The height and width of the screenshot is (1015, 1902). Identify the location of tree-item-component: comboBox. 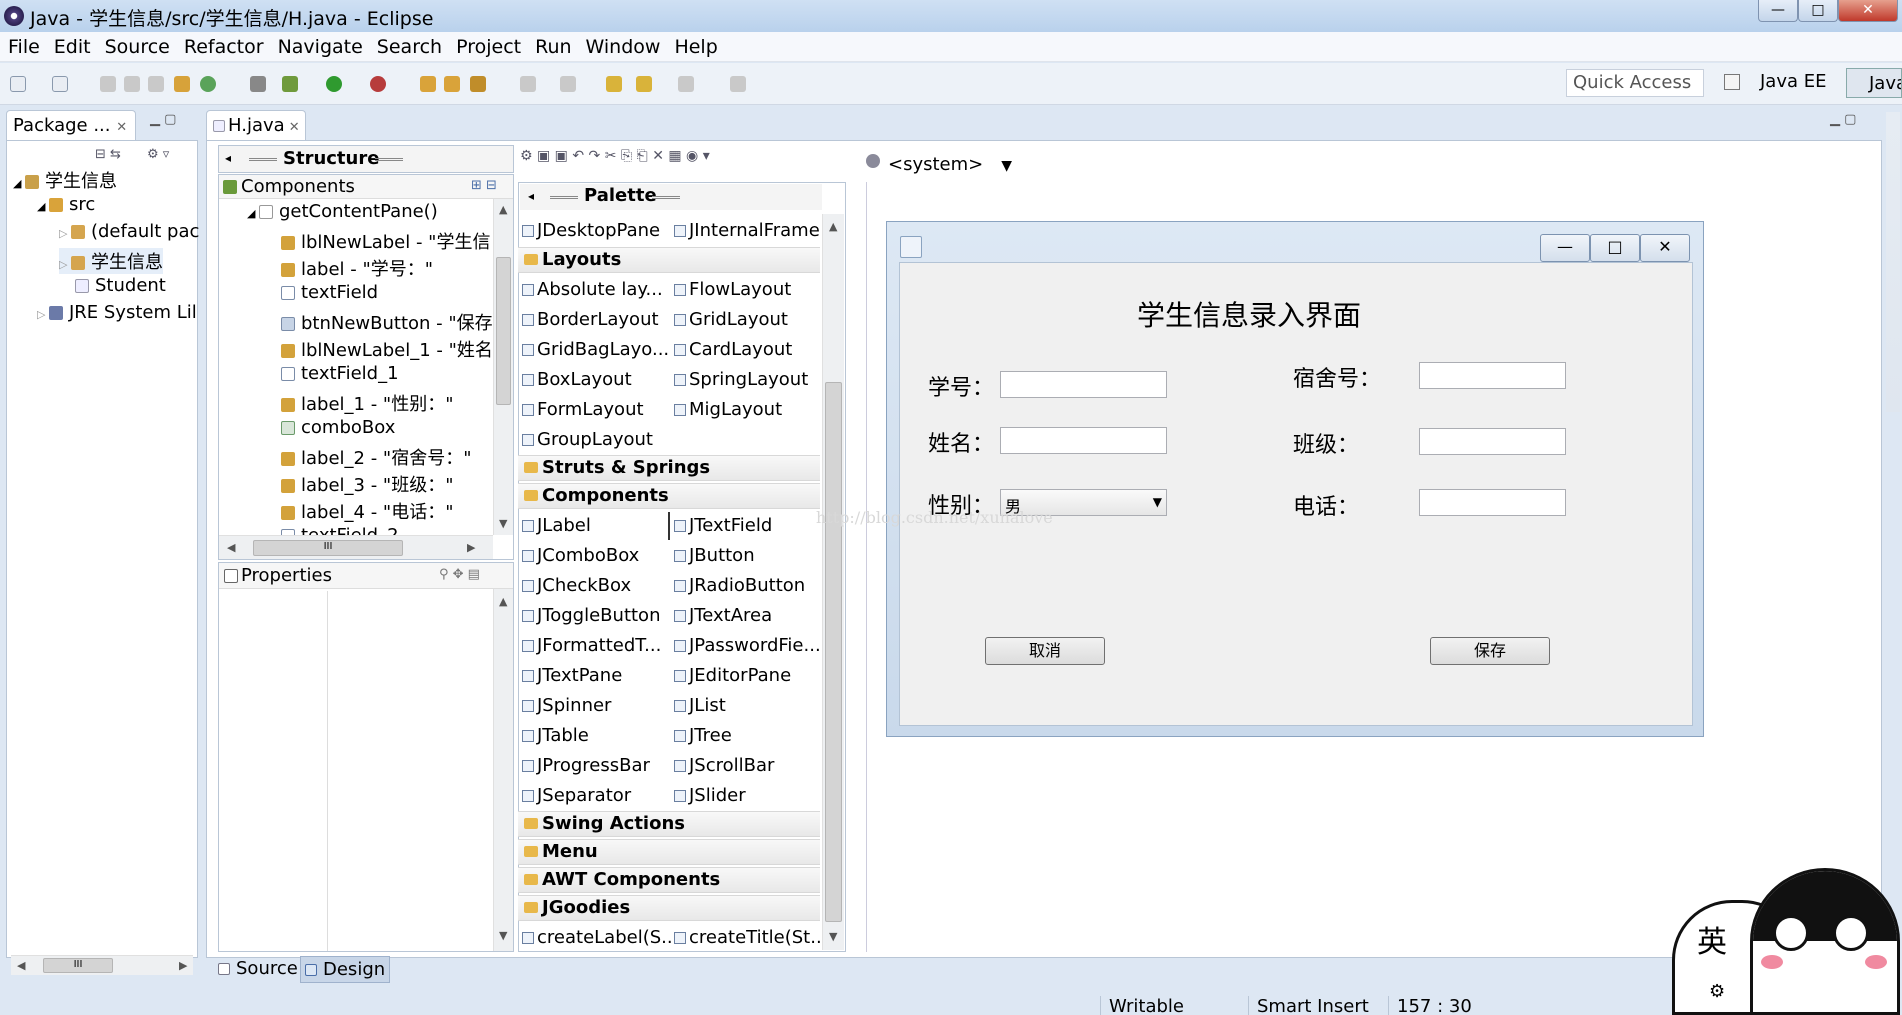
(338, 427).